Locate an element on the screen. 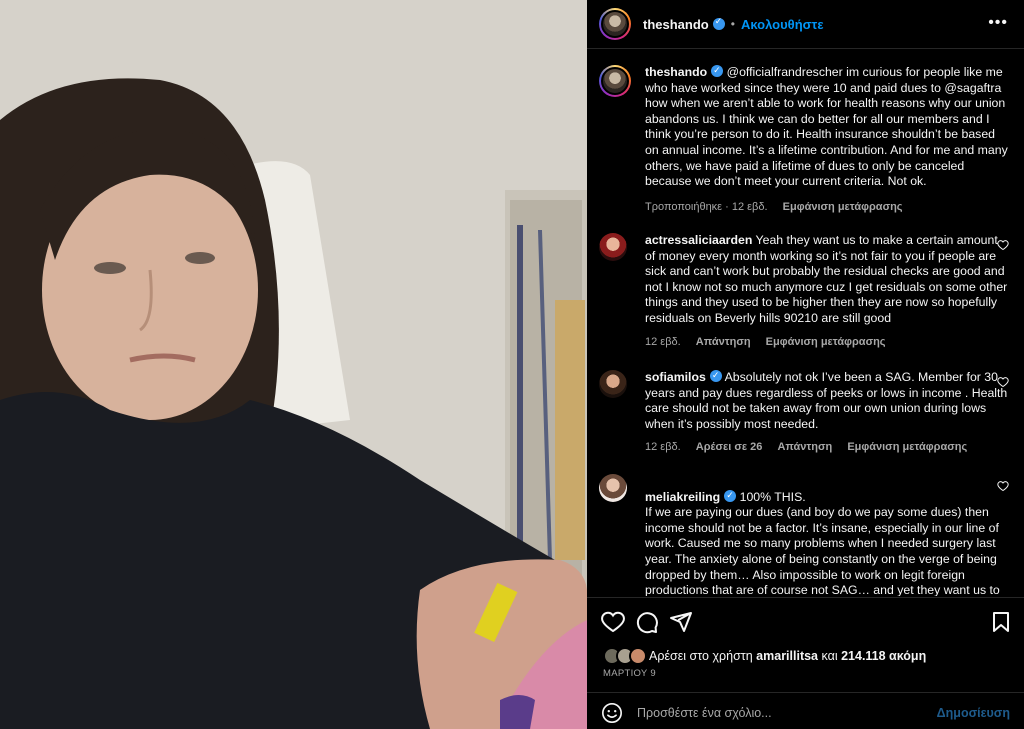 Image resolution: width=1024 pixels, height=729 pixels. caption-avatar is located at coordinates (615, 81).